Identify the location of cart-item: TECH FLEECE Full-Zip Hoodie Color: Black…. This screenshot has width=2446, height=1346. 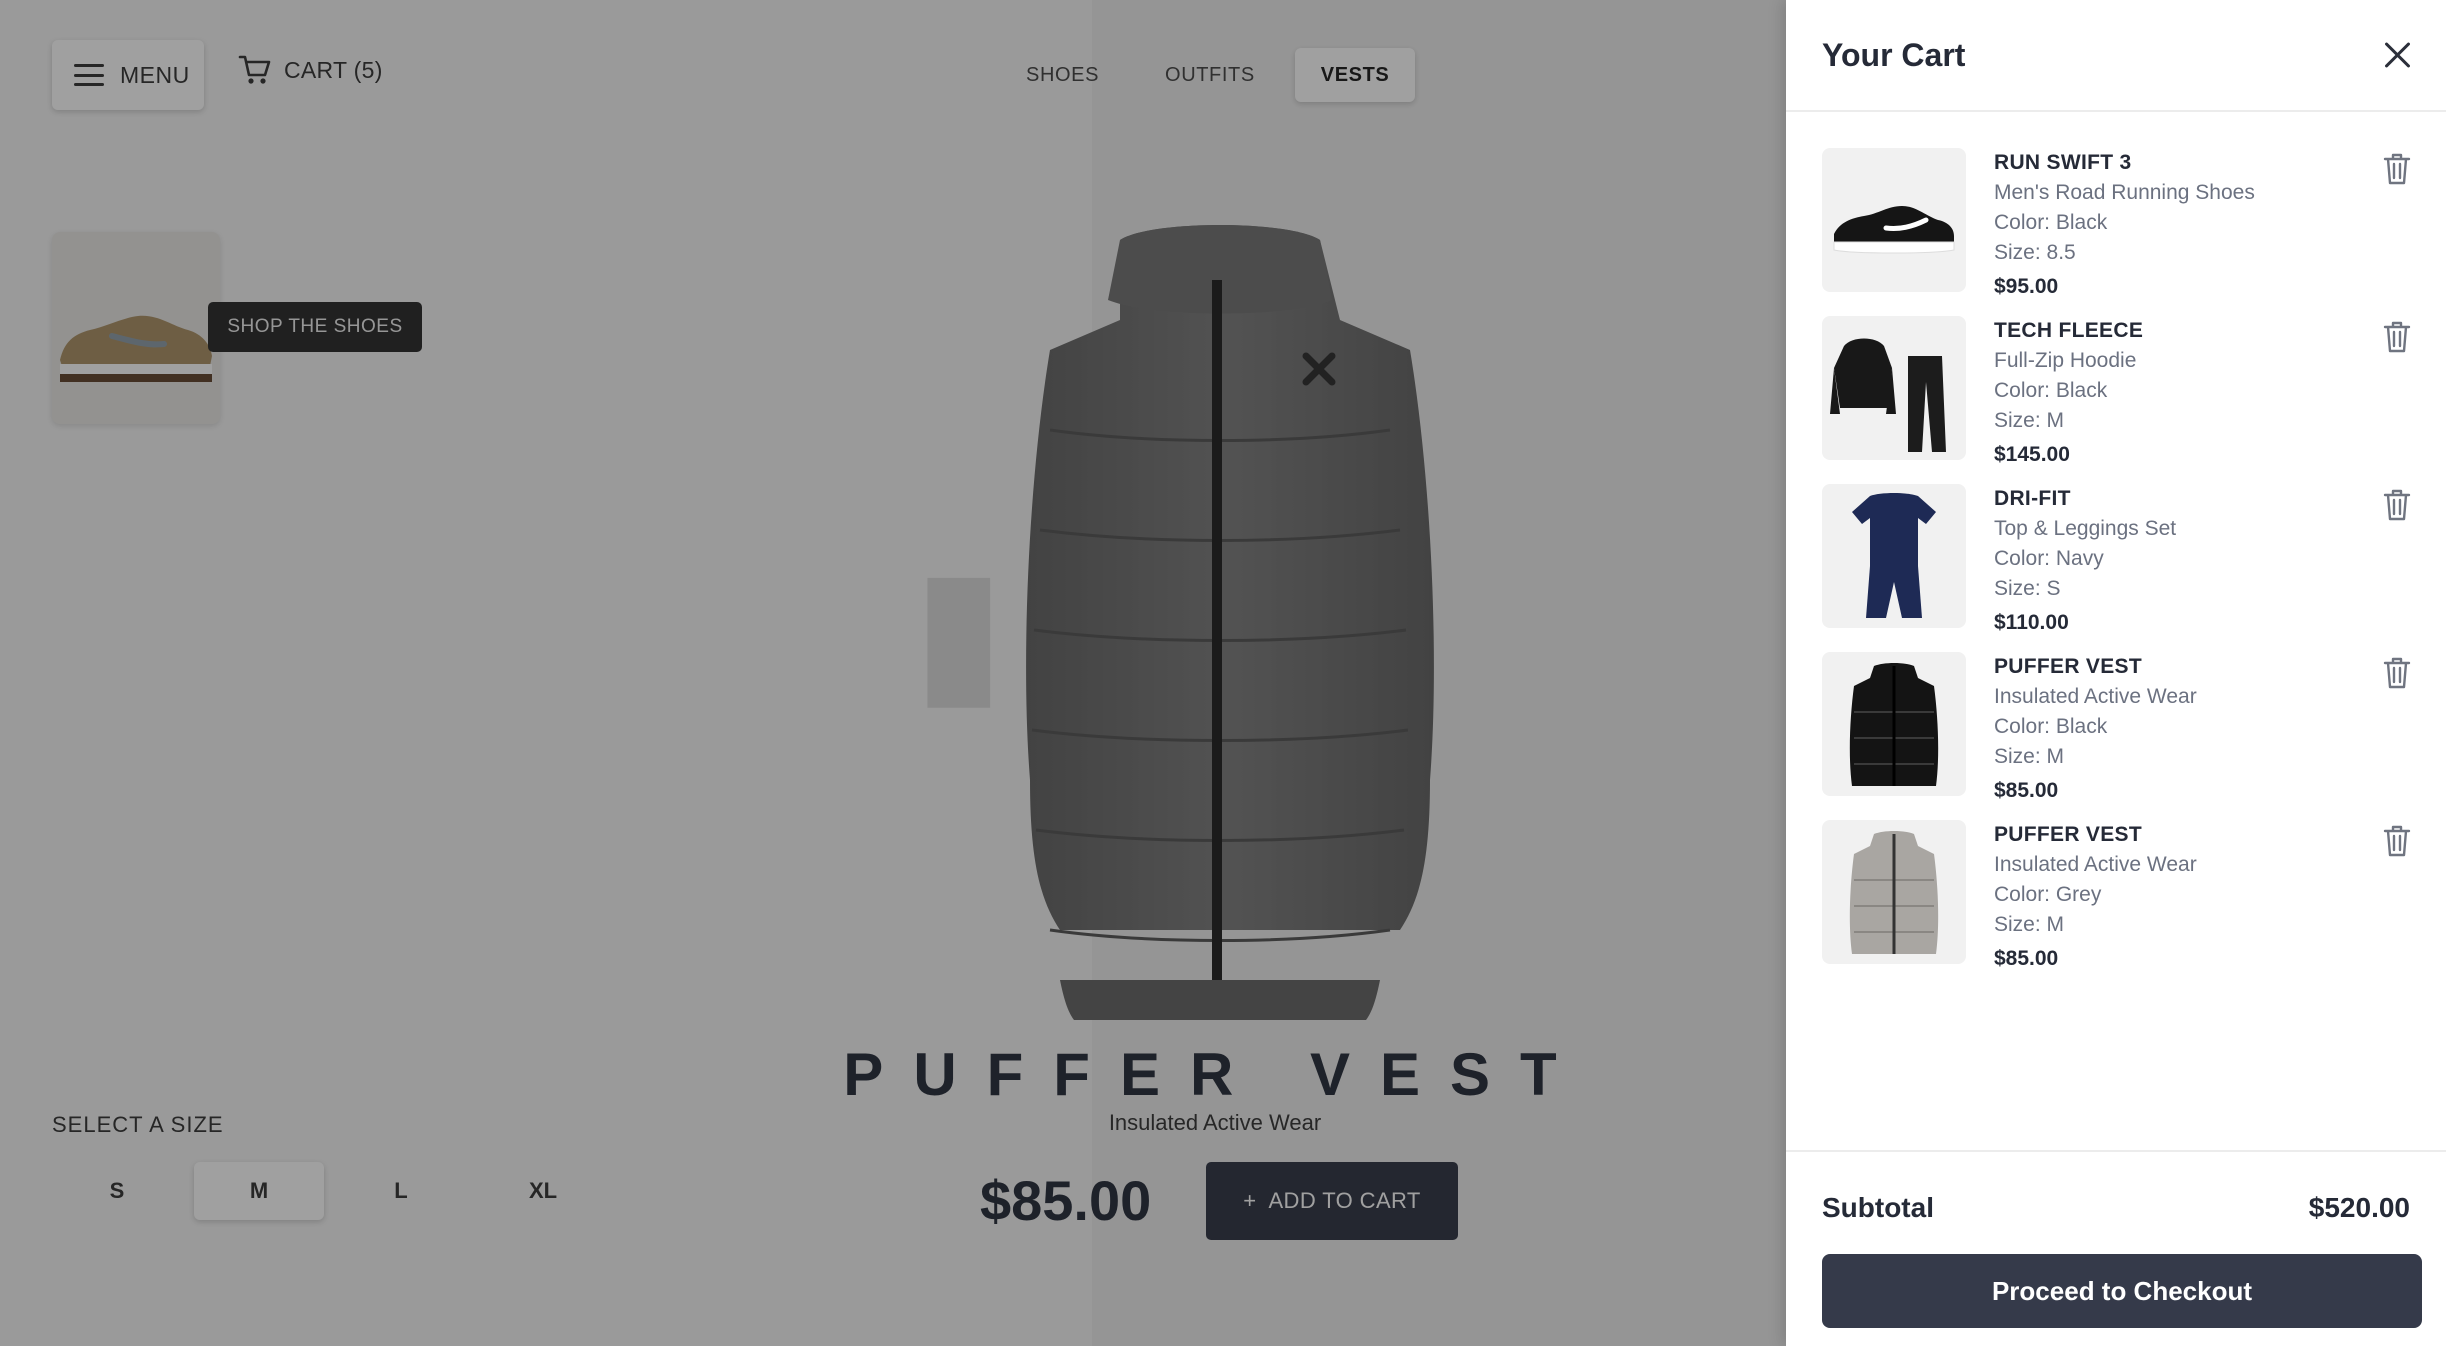
(2117, 400).